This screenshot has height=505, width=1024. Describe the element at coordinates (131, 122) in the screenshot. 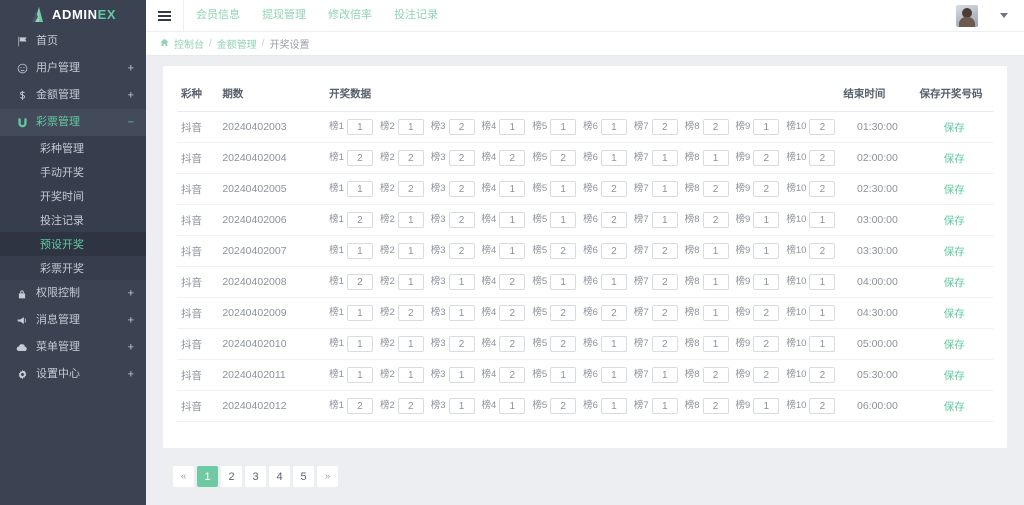

I see `collapse-icon: −` at that location.